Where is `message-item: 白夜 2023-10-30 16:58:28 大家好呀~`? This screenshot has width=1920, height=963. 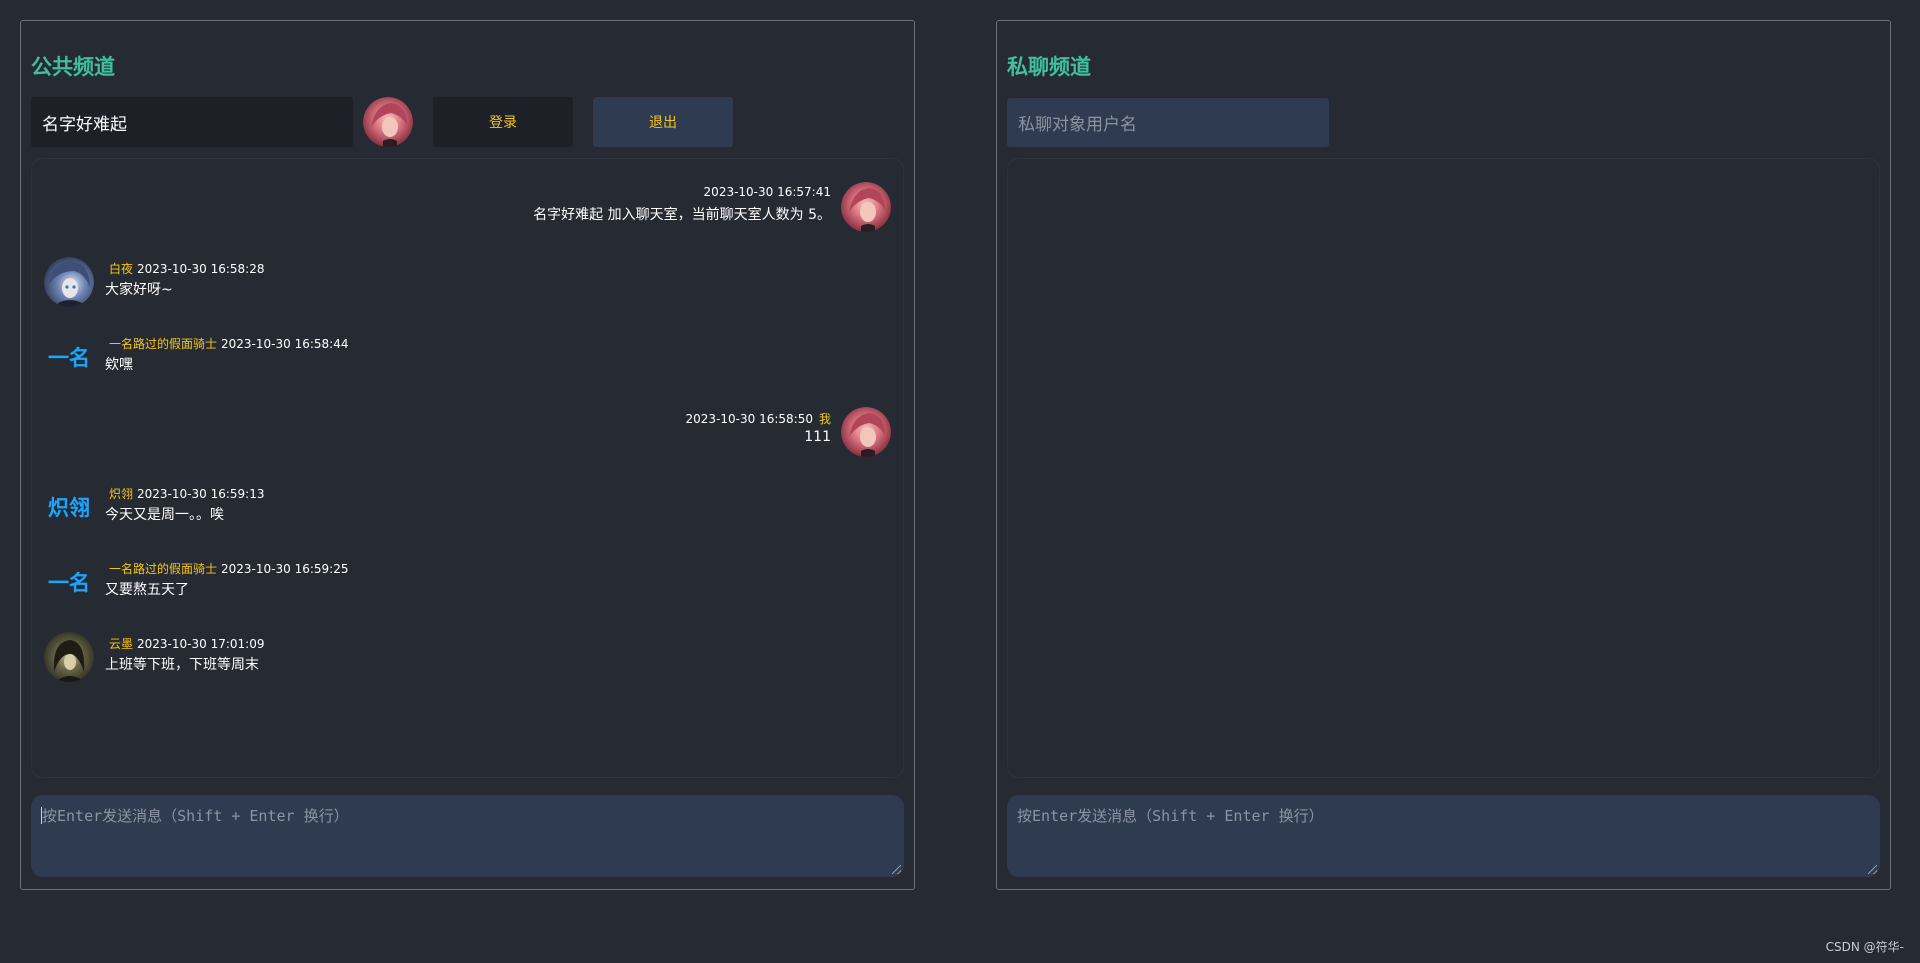 message-item: 白夜 2023-10-30 16:58:28 大家好呀~ is located at coordinates (344, 283).